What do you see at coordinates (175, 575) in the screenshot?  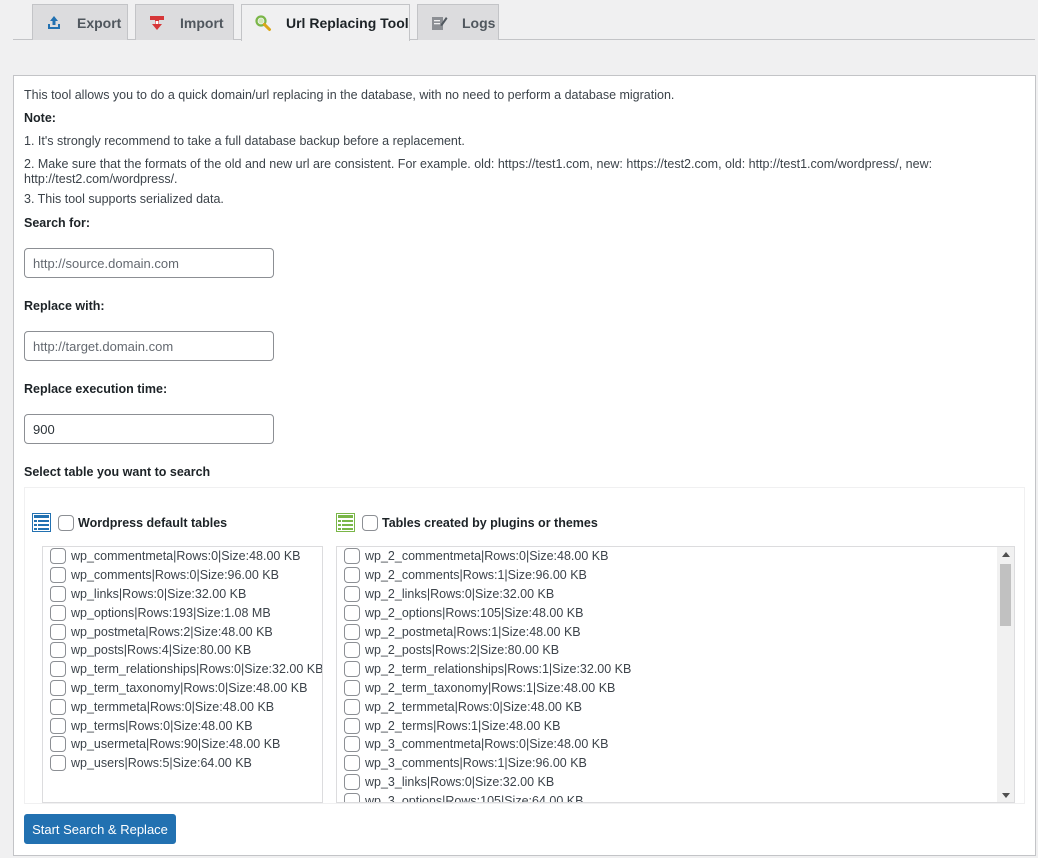 I see `table-row-label: wp_comments|Rows:0|Size:96.00 KB` at bounding box center [175, 575].